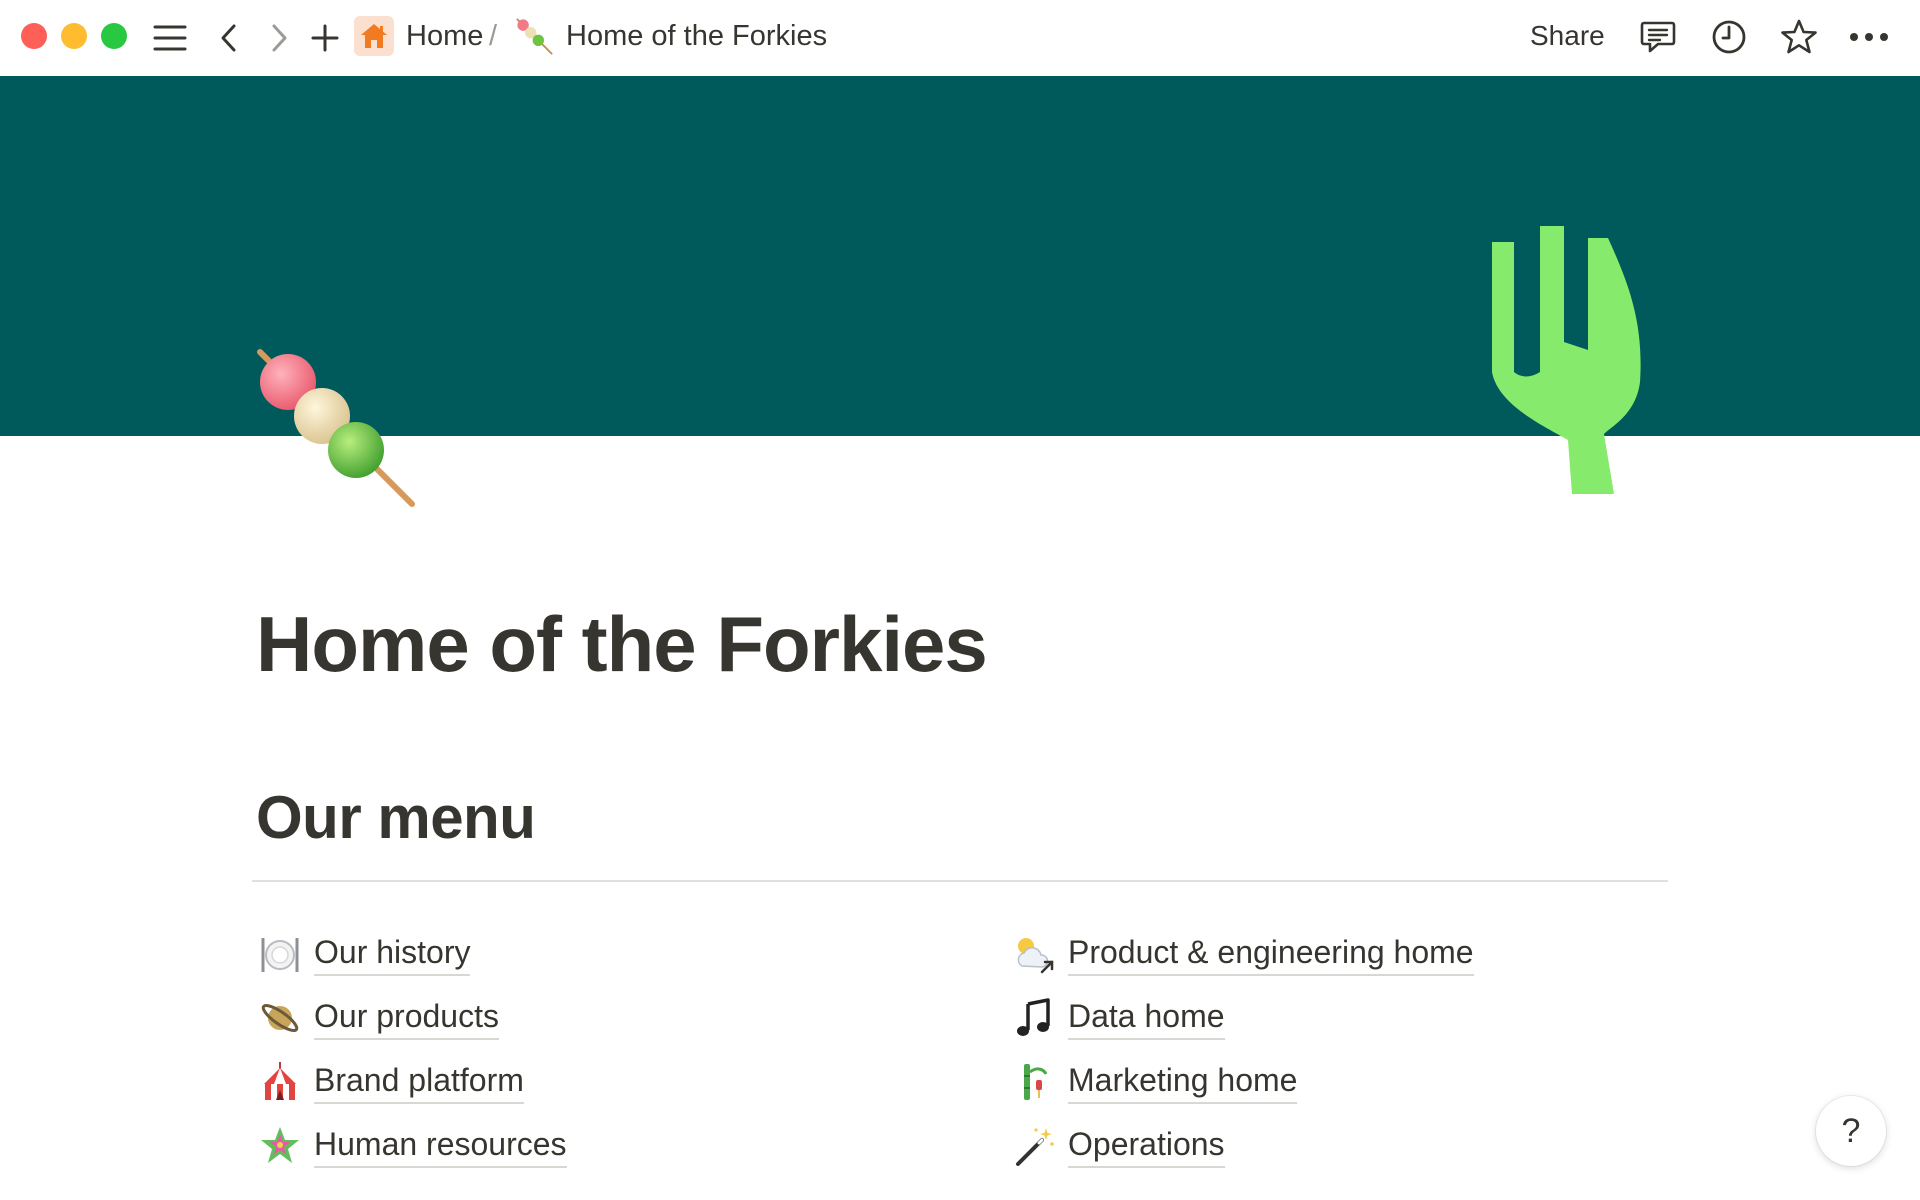 This screenshot has height=1200, width=1920. I want to click on house-icon, so click(374, 36).